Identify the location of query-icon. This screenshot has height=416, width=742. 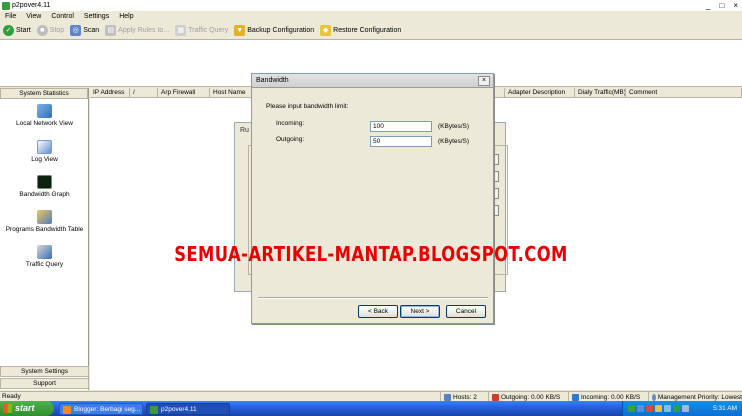
(44, 252).